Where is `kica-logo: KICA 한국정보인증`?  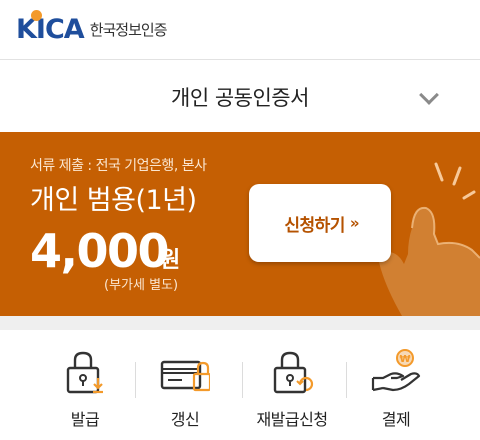
kica-logo: KICA 한국정보인증 is located at coordinates (92, 28).